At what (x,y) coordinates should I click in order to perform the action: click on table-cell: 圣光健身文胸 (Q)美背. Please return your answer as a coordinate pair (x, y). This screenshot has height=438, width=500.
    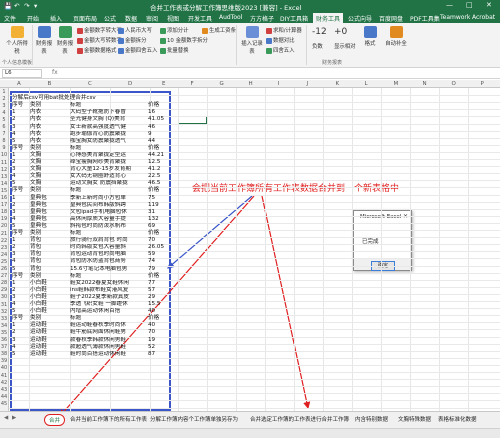
    Looking at the image, I should click on (97, 119).